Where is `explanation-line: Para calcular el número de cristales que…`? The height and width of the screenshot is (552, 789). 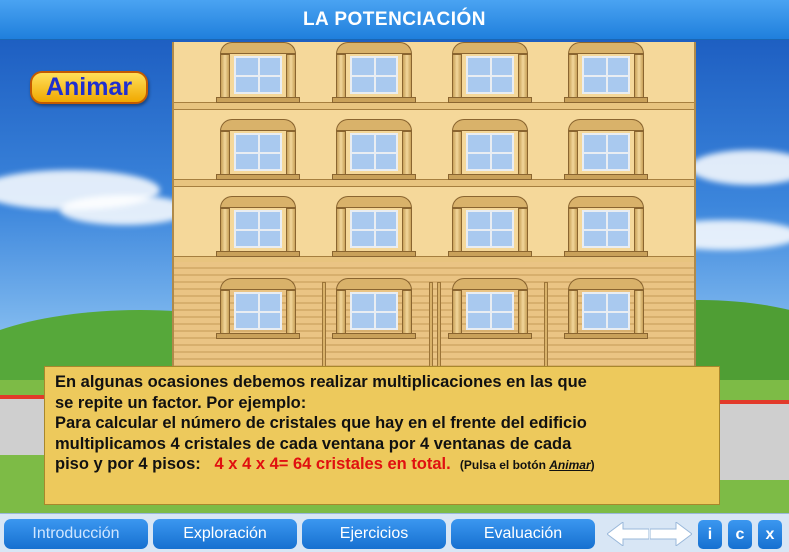 explanation-line: Para calcular el número de cristales que… is located at coordinates (321, 423).